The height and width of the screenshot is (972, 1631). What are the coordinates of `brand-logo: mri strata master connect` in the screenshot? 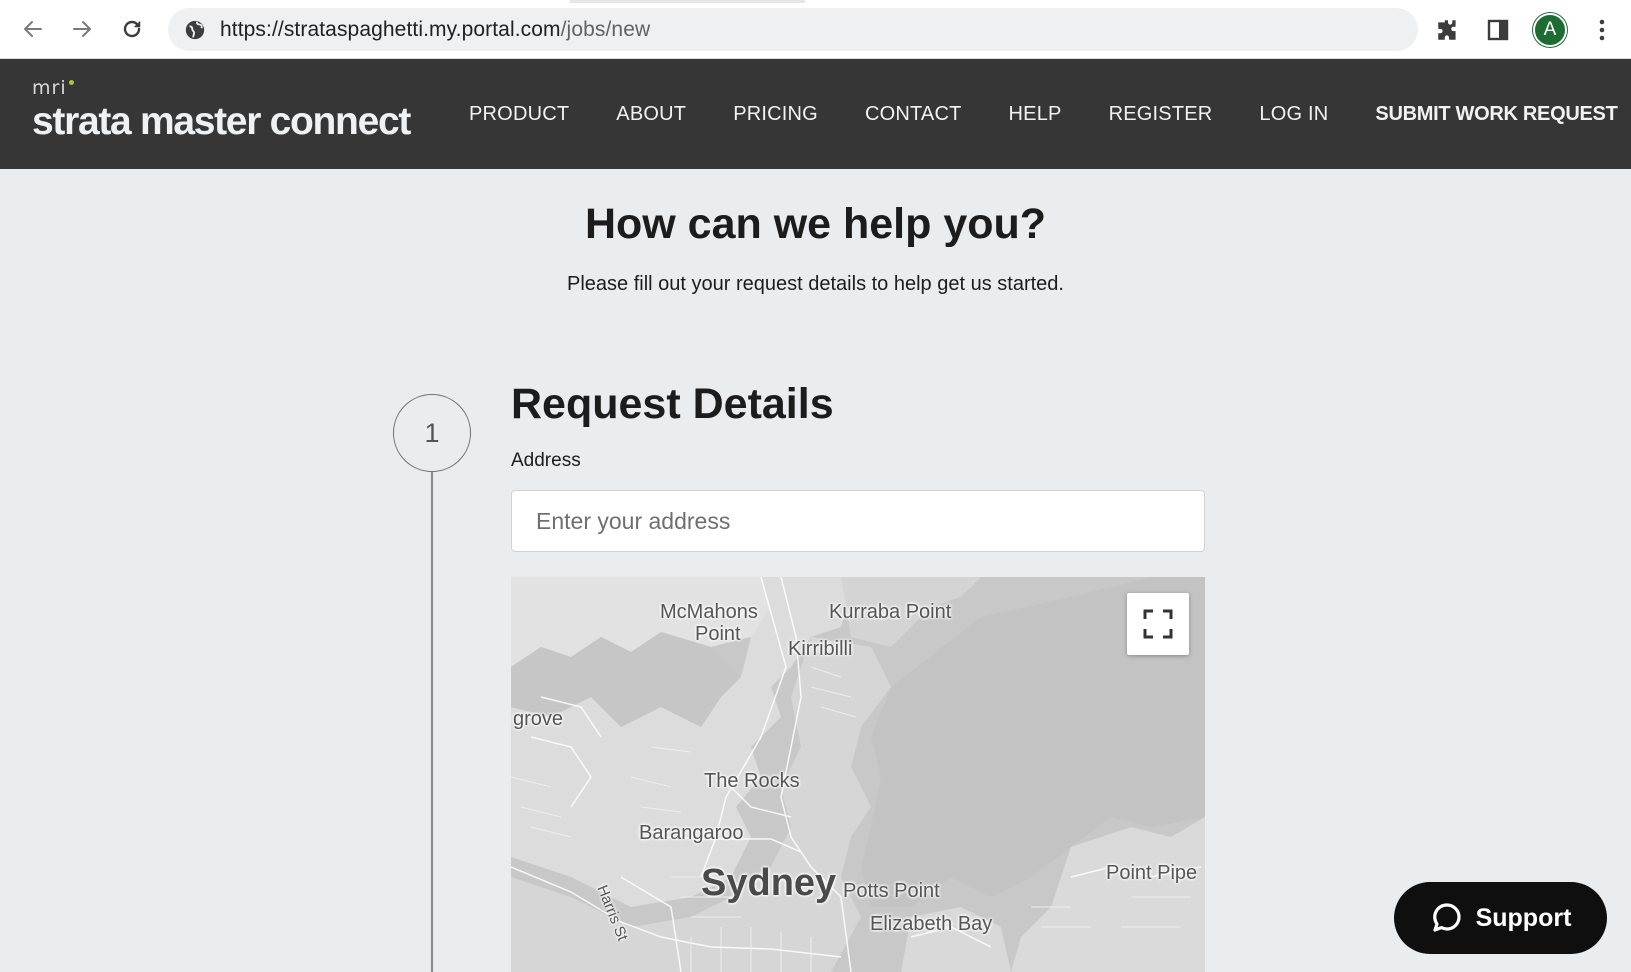 It's located at (221, 111).